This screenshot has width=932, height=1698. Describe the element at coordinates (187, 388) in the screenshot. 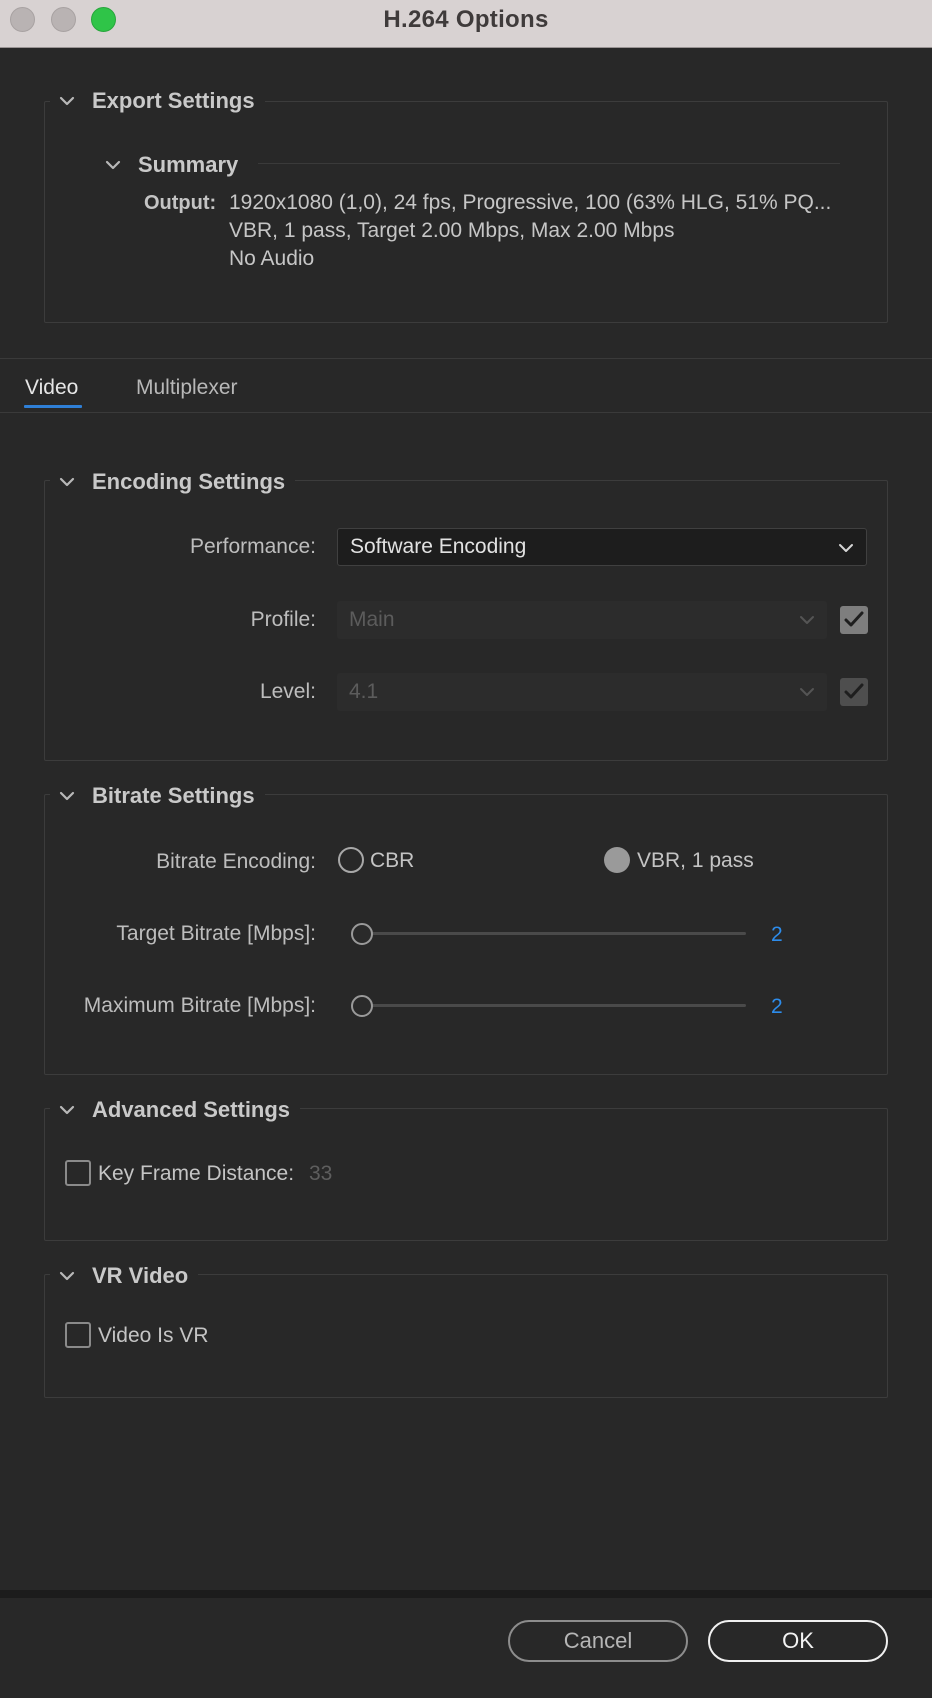

I see `tab-multiplexer: Multiplexer` at that location.